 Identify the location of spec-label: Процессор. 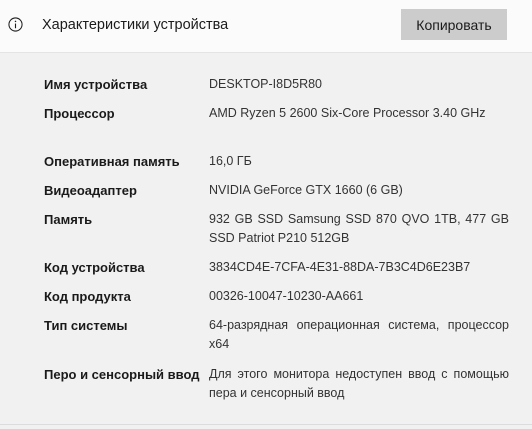
(79, 113).